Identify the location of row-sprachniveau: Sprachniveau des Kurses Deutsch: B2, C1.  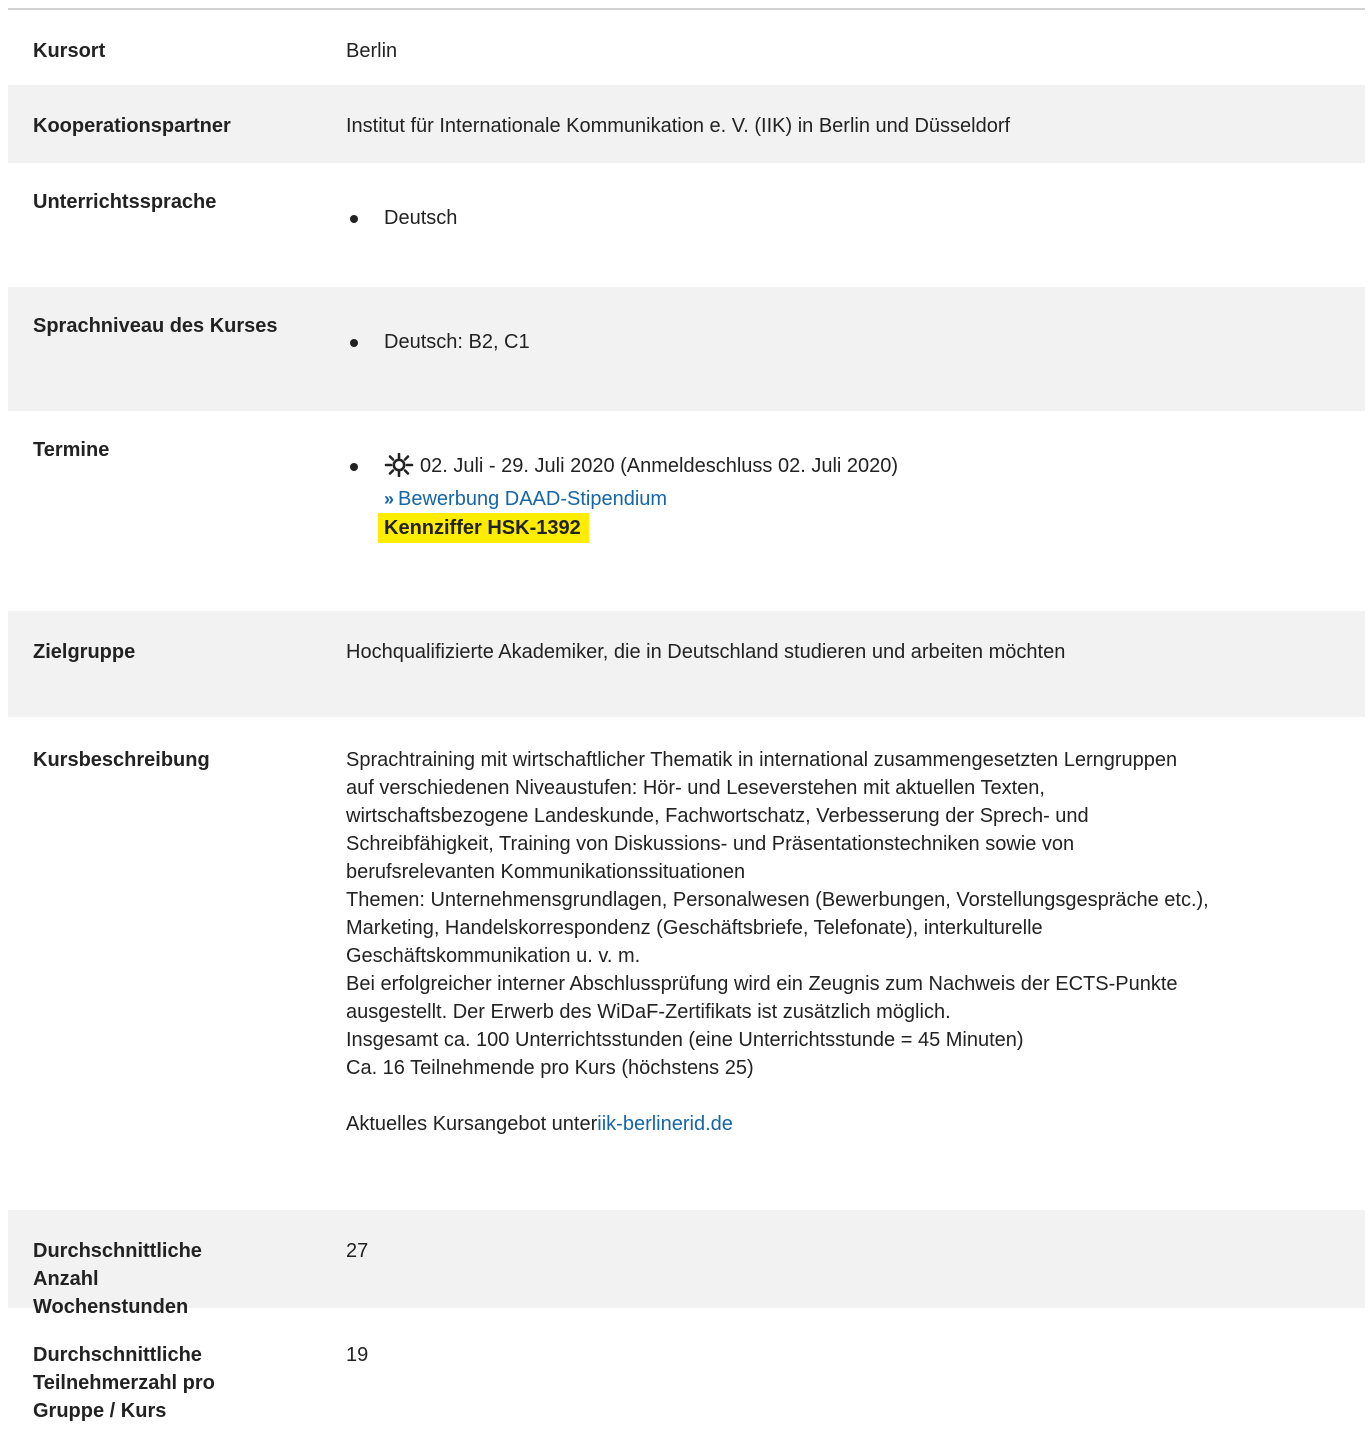
(686, 349).